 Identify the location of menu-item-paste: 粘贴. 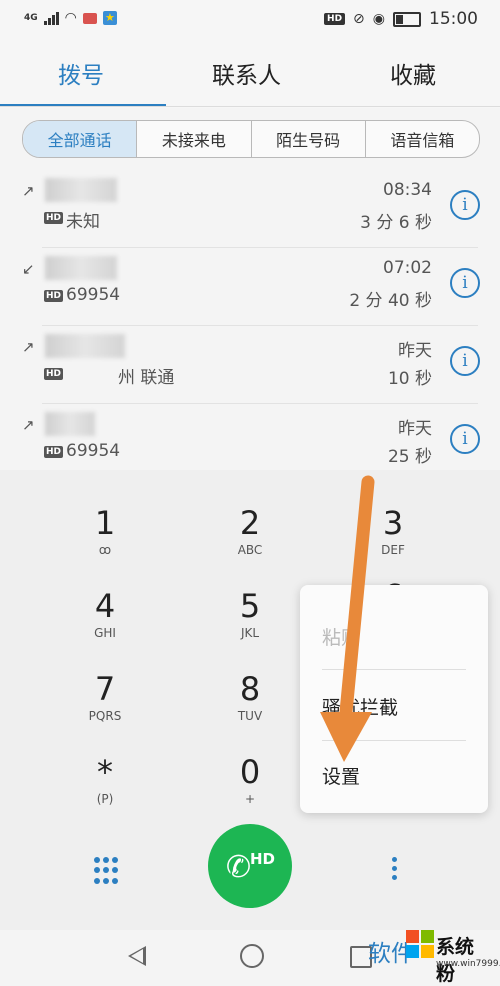
(341, 636).